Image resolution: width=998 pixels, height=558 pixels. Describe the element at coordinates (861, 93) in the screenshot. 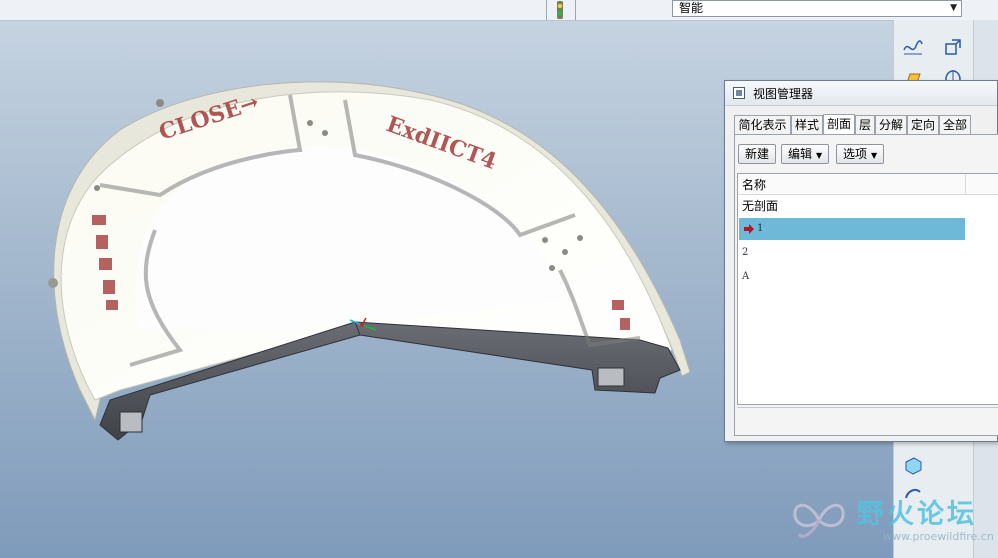

I see `dialog-title-bar: 视图管理器` at that location.